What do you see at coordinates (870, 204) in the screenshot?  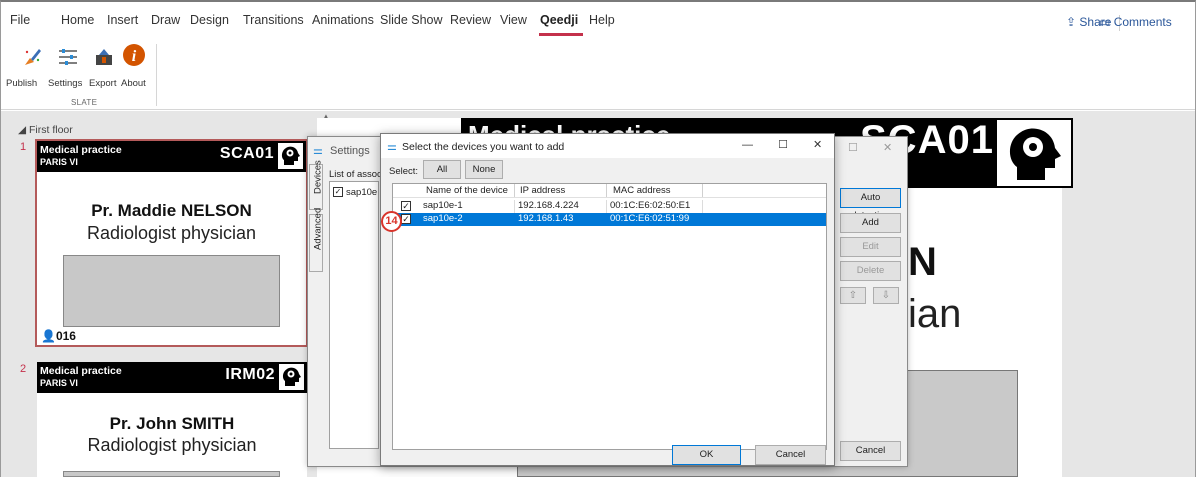 I see `auto-detection-button: Auto detection` at bounding box center [870, 204].